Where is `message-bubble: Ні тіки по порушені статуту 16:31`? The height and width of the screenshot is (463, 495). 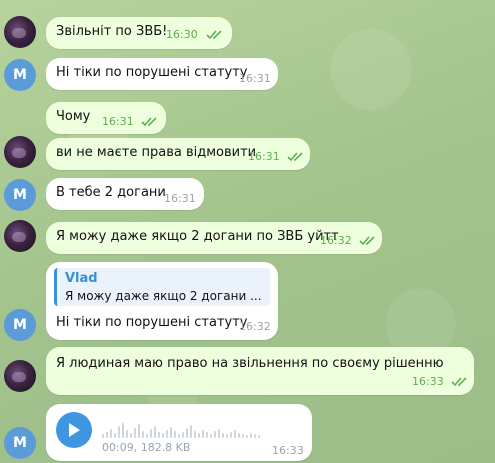
message-bubble: Ні тіки по порушені статуту 16:31 is located at coordinates (162, 74).